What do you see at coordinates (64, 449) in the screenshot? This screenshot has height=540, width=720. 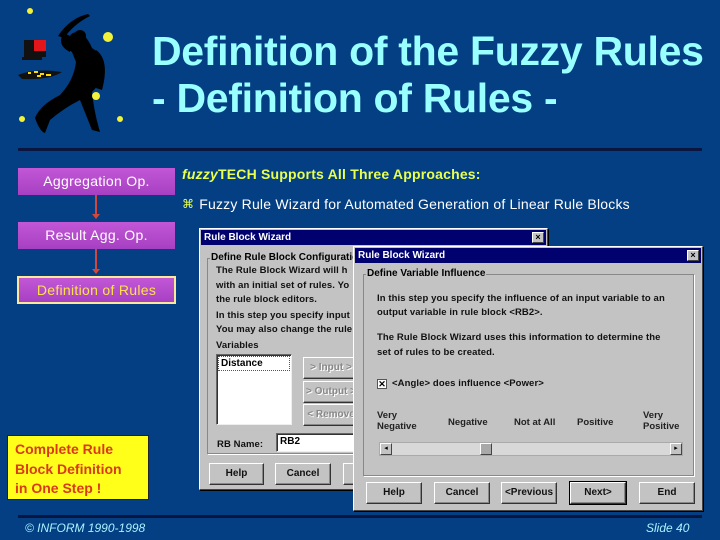 I see `callout-line: Complete Rule` at bounding box center [64, 449].